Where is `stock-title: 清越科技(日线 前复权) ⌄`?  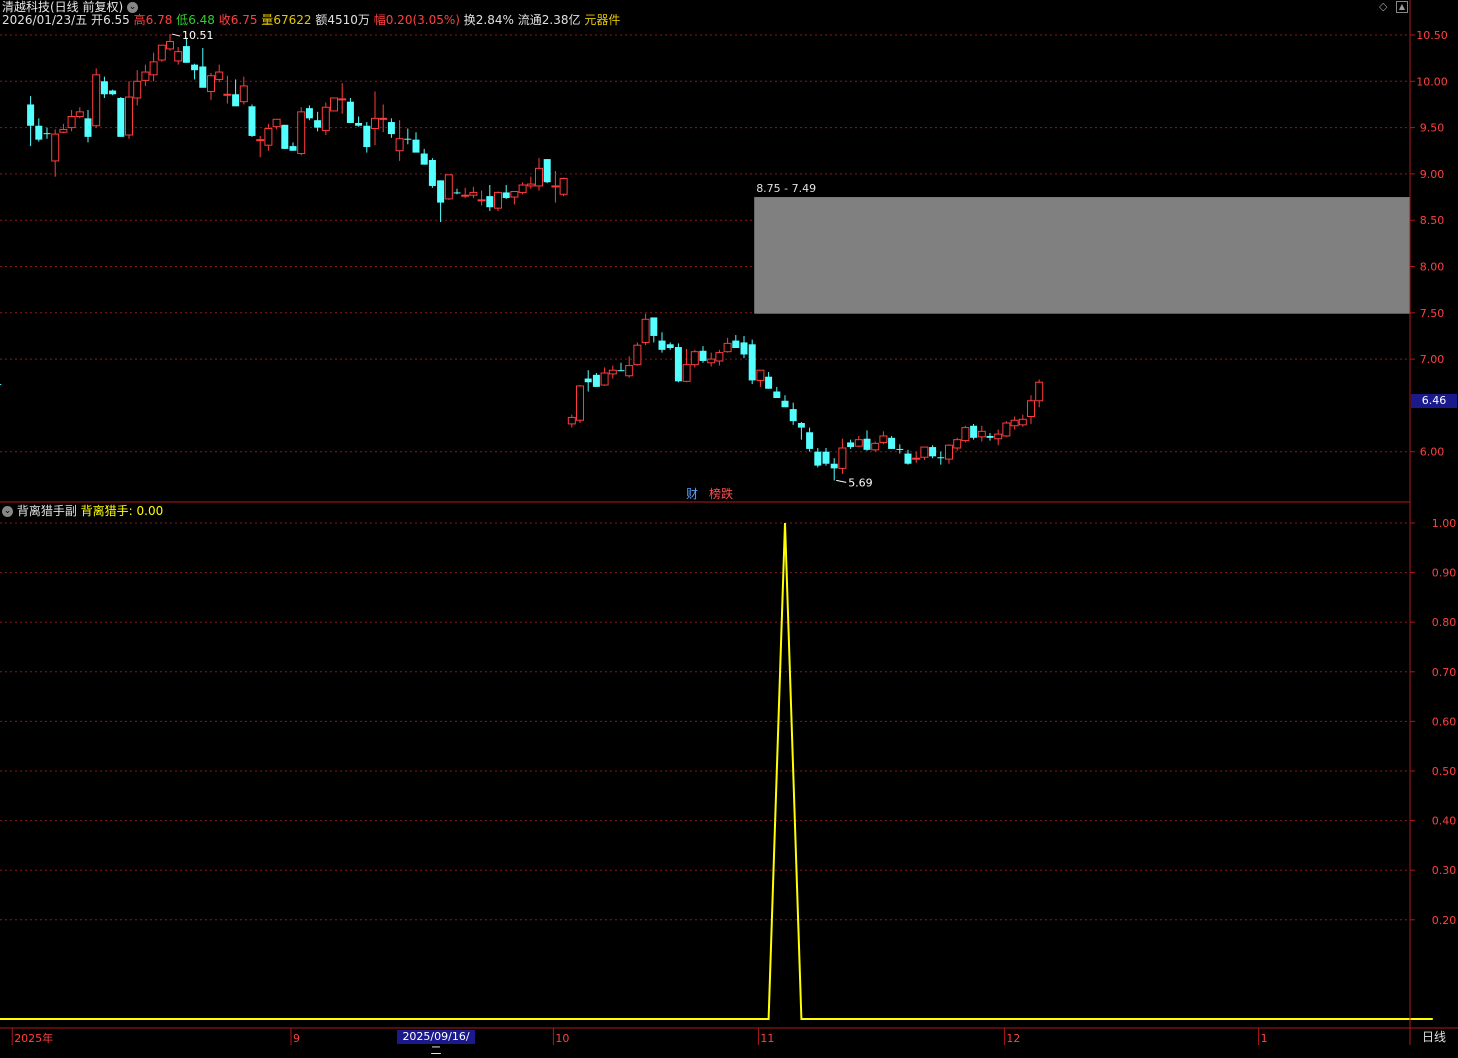 stock-title: 清越科技(日线 前复权) ⌄ is located at coordinates (70, 7).